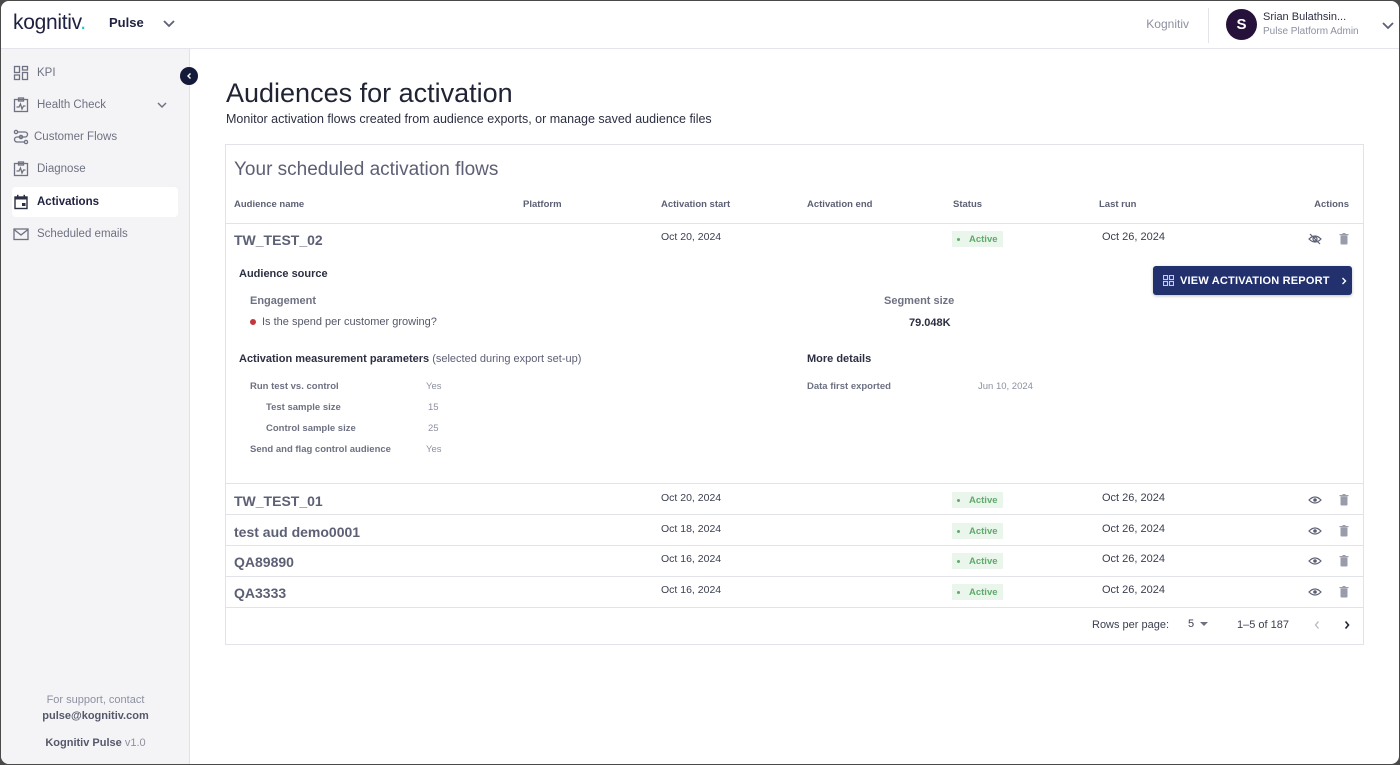 Image resolution: width=1400 pixels, height=765 pixels. Describe the element at coordinates (369, 93) in the screenshot. I see `page-title: Audiences for activation` at that location.